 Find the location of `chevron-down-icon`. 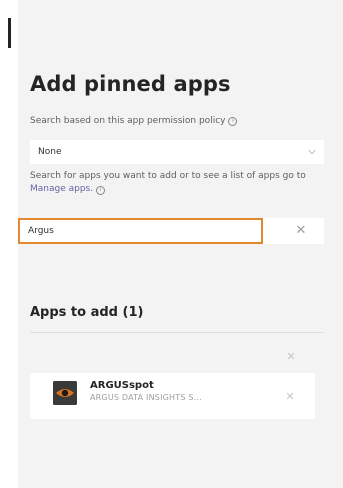

chevron-down-icon is located at coordinates (312, 152).